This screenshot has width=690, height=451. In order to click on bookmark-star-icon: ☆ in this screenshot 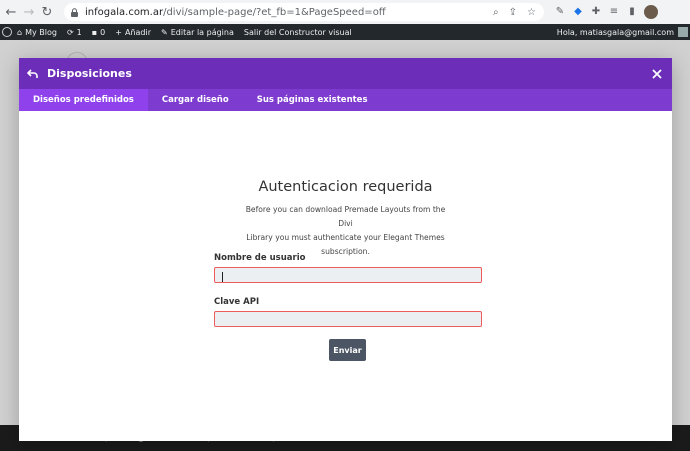, I will do `click(531, 12)`.